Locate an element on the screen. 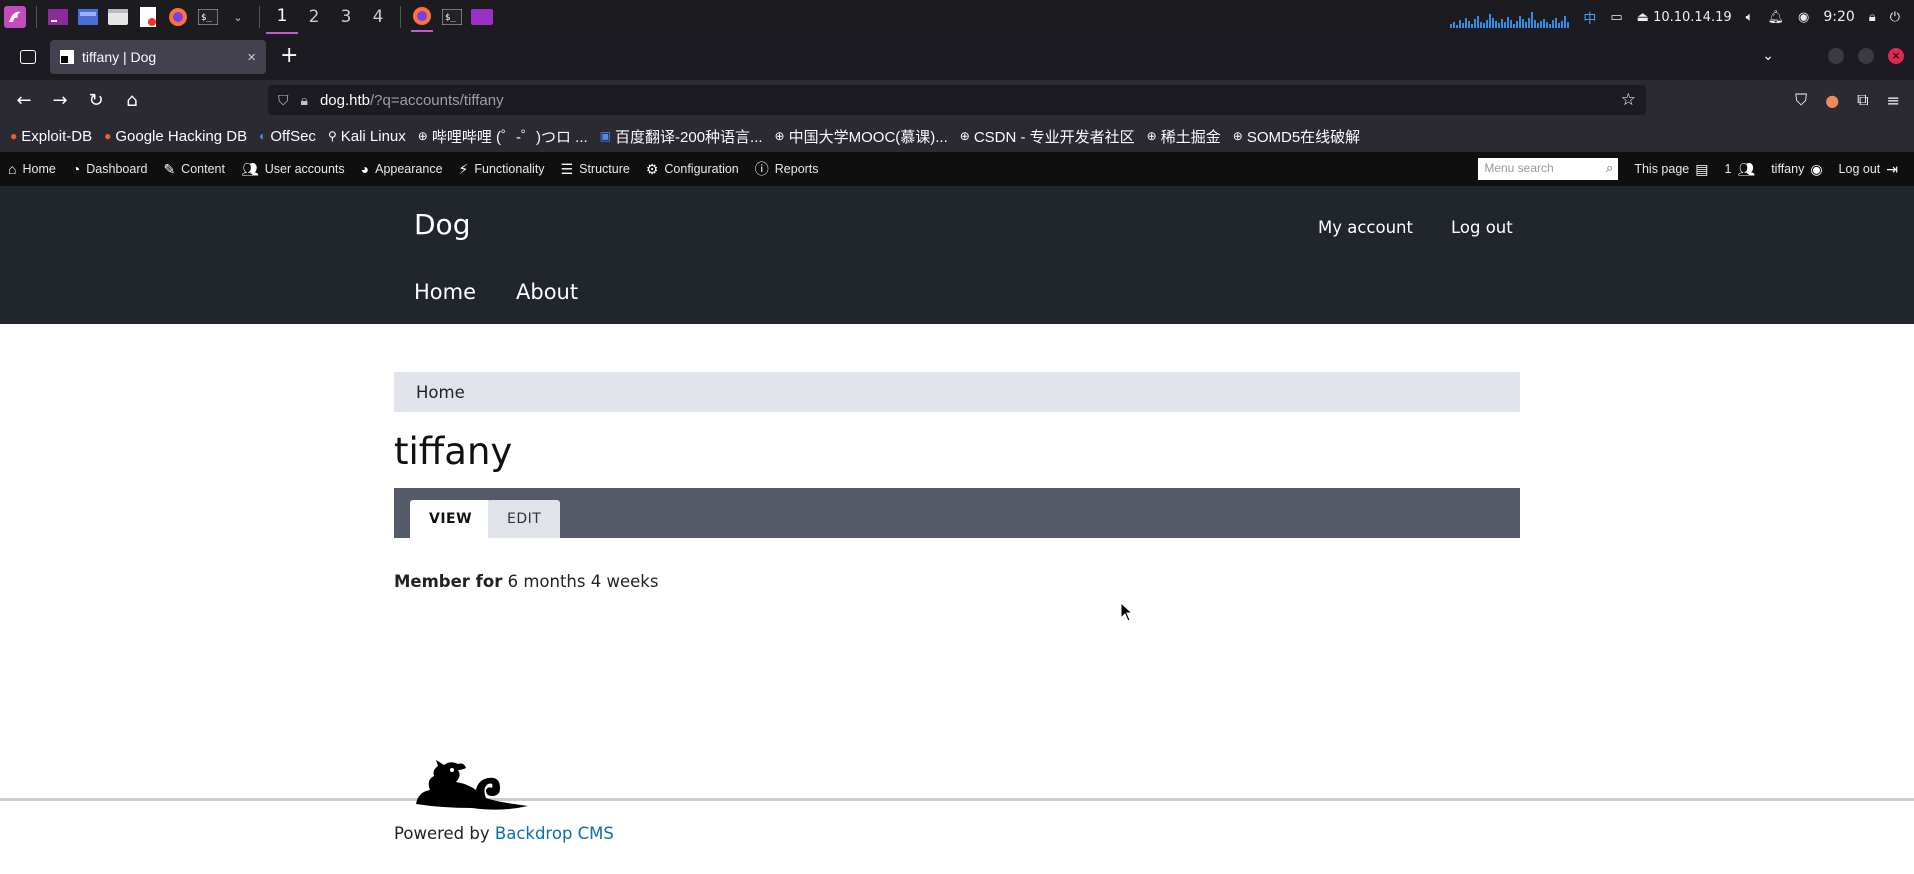  admin-appearance: ◕ Appearance is located at coordinates (402, 169).